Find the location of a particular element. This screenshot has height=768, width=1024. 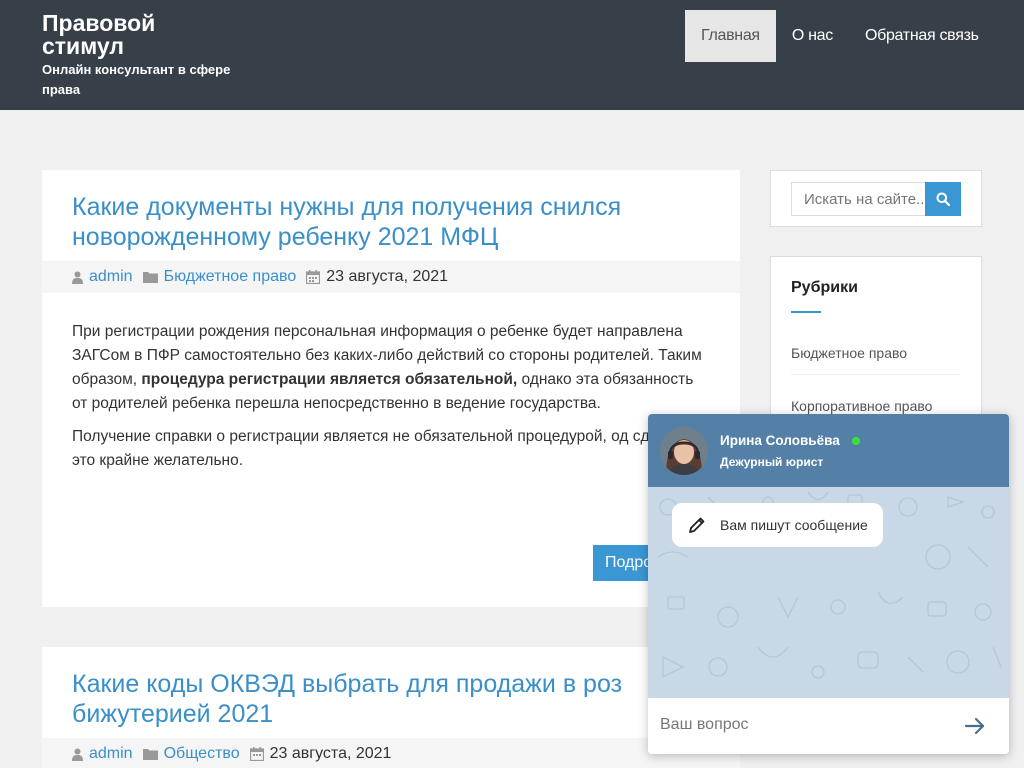

typing-indicator: Вам пишут сообщение is located at coordinates (777, 525).